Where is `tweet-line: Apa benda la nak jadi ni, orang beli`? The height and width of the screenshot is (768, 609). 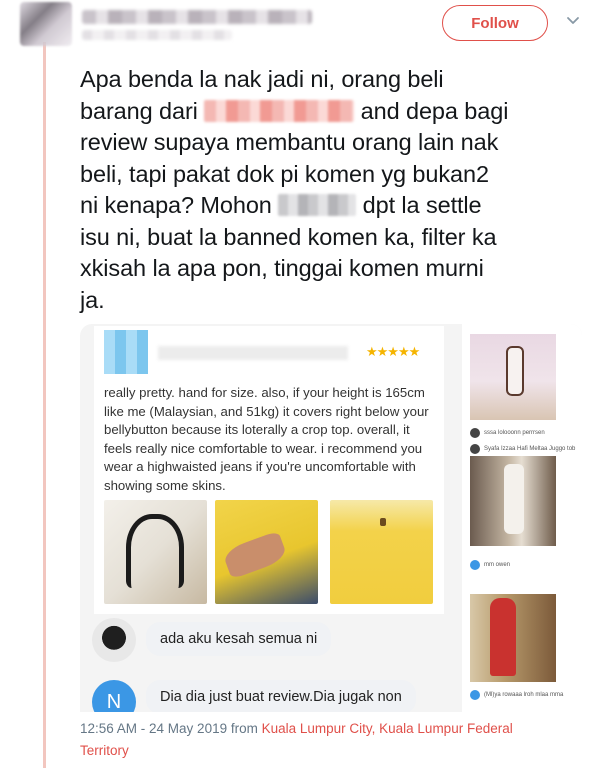 tweet-line: Apa benda la nak jadi ni, orang beli is located at coordinates (262, 79).